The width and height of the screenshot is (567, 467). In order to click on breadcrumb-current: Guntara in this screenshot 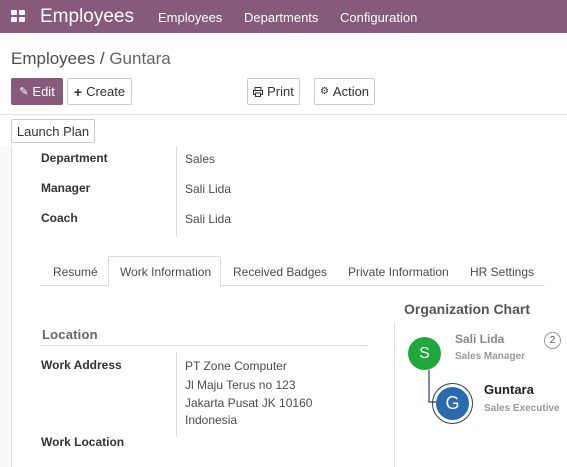, I will do `click(140, 58)`.